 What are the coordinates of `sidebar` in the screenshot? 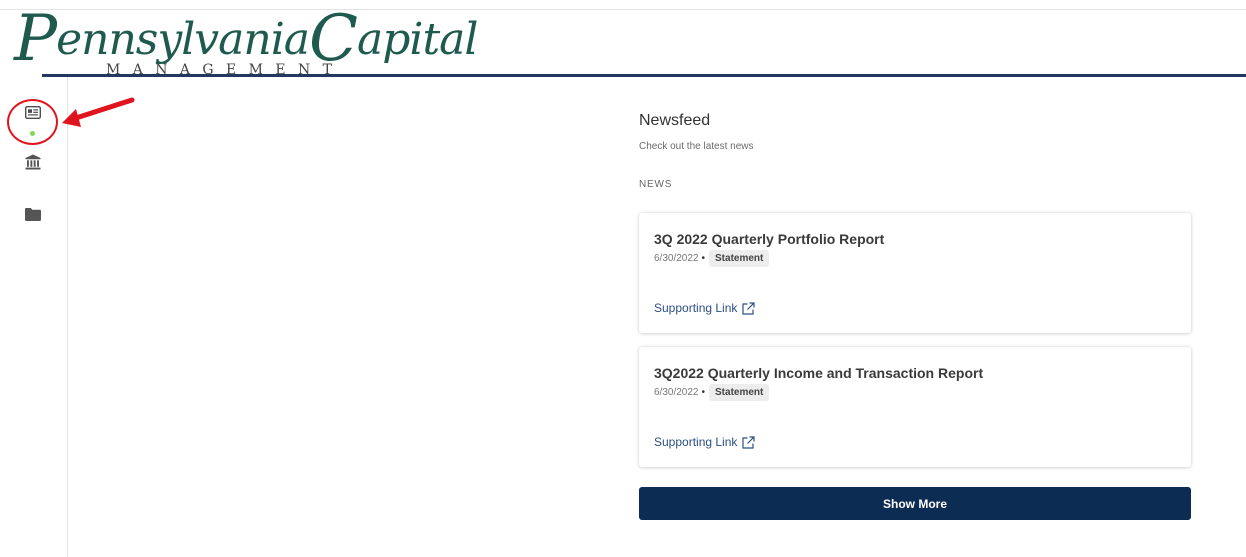 It's located at (67, 317).